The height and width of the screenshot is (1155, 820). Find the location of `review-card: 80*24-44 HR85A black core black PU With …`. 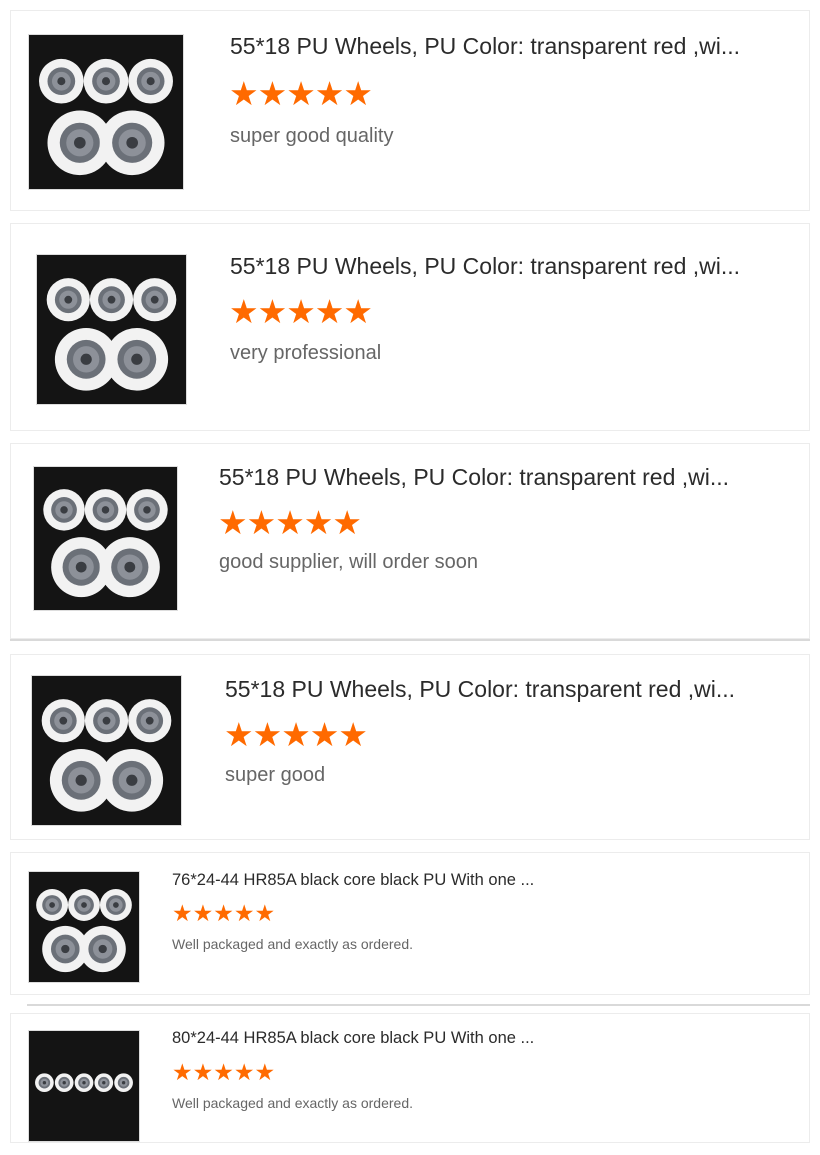

review-card: 80*24-44 HR85A black core black PU With … is located at coordinates (410, 1078).